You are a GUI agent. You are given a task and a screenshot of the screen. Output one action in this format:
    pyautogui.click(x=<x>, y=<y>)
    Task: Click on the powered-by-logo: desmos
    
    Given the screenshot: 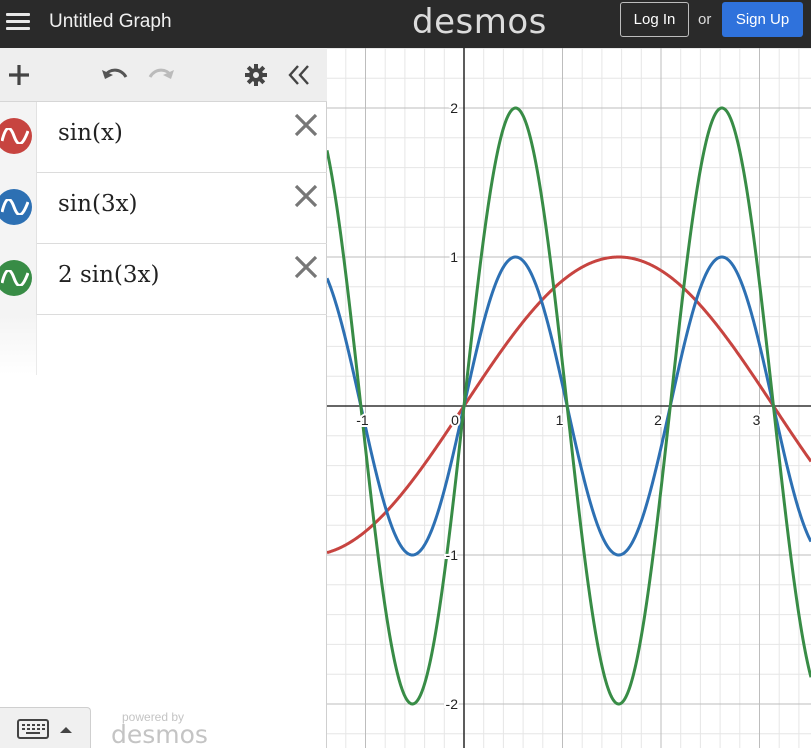 What is the action you would take?
    pyautogui.click(x=159, y=734)
    